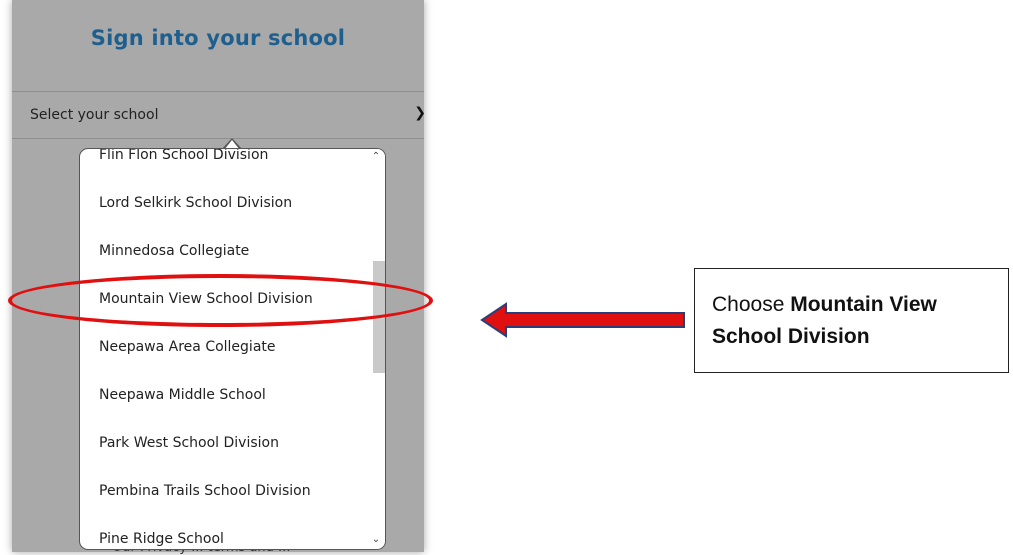 The image size is (1013, 555). Describe the element at coordinates (222, 395) in the screenshot. I see `list-item: Neepawa Middle School` at that location.